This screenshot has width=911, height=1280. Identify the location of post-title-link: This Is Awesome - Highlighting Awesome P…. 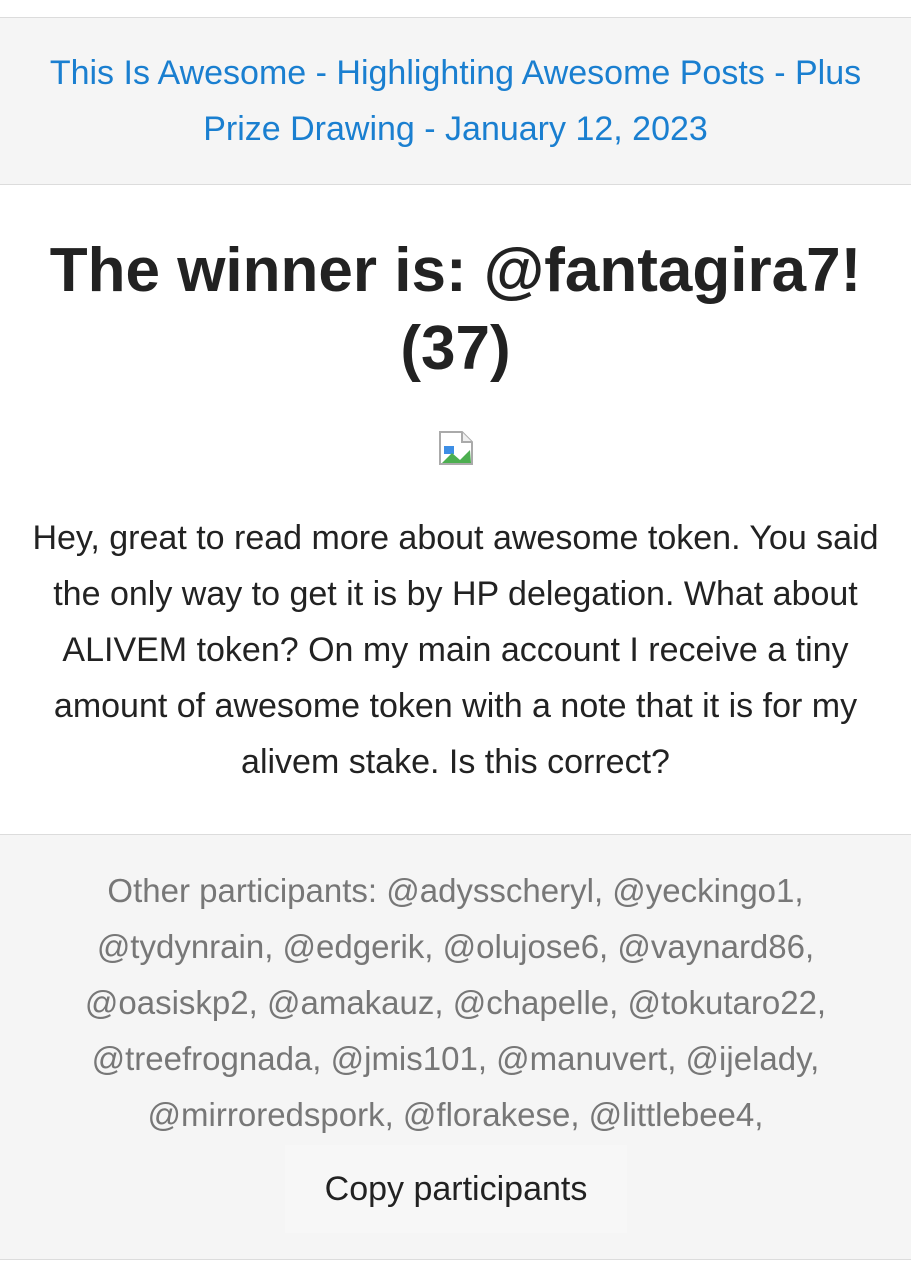
(456, 101).